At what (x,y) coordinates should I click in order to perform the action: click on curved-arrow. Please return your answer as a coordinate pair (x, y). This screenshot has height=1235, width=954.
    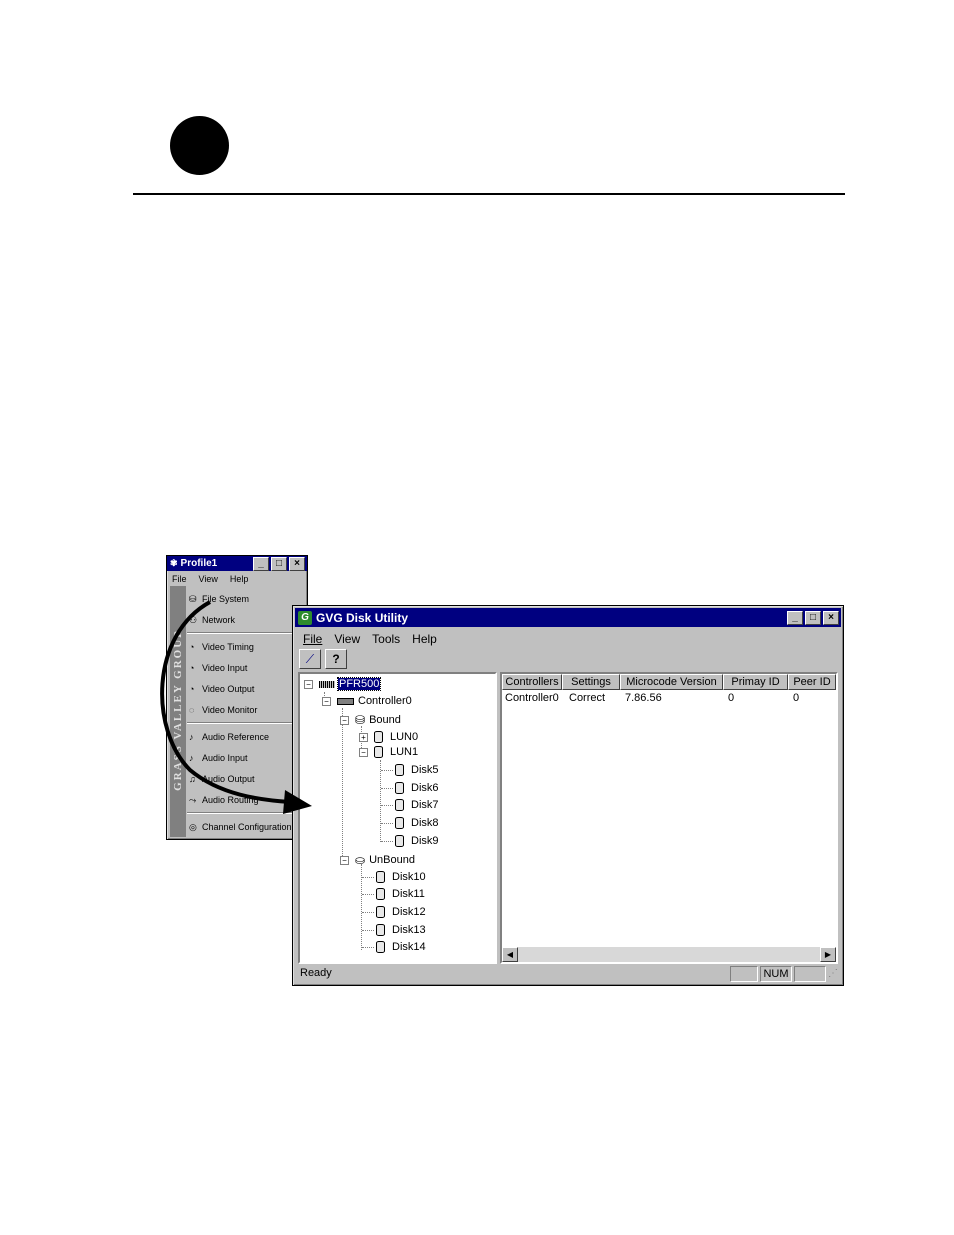
    Looking at the image, I should click on (236, 707).